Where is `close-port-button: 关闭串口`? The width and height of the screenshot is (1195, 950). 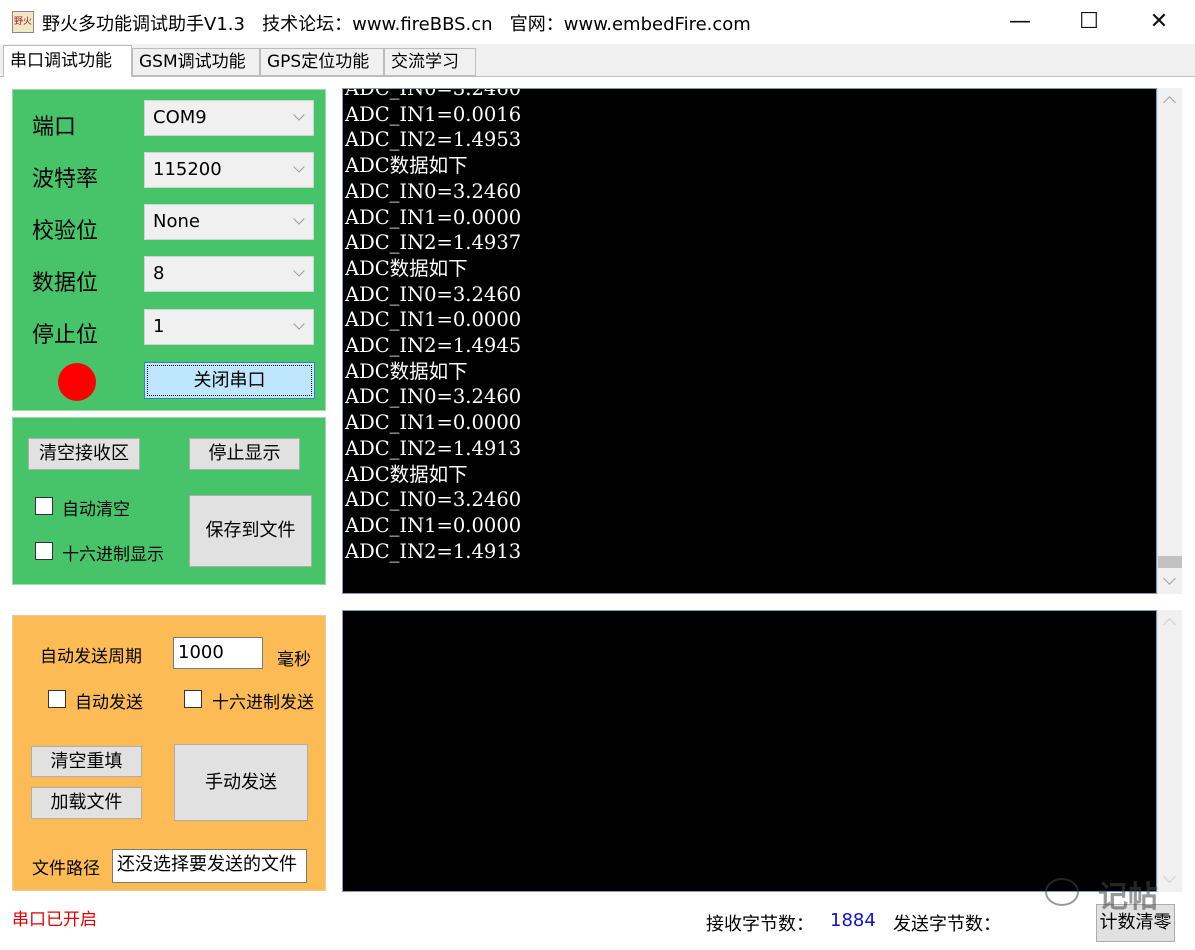 close-port-button: 关闭串口 is located at coordinates (229, 380).